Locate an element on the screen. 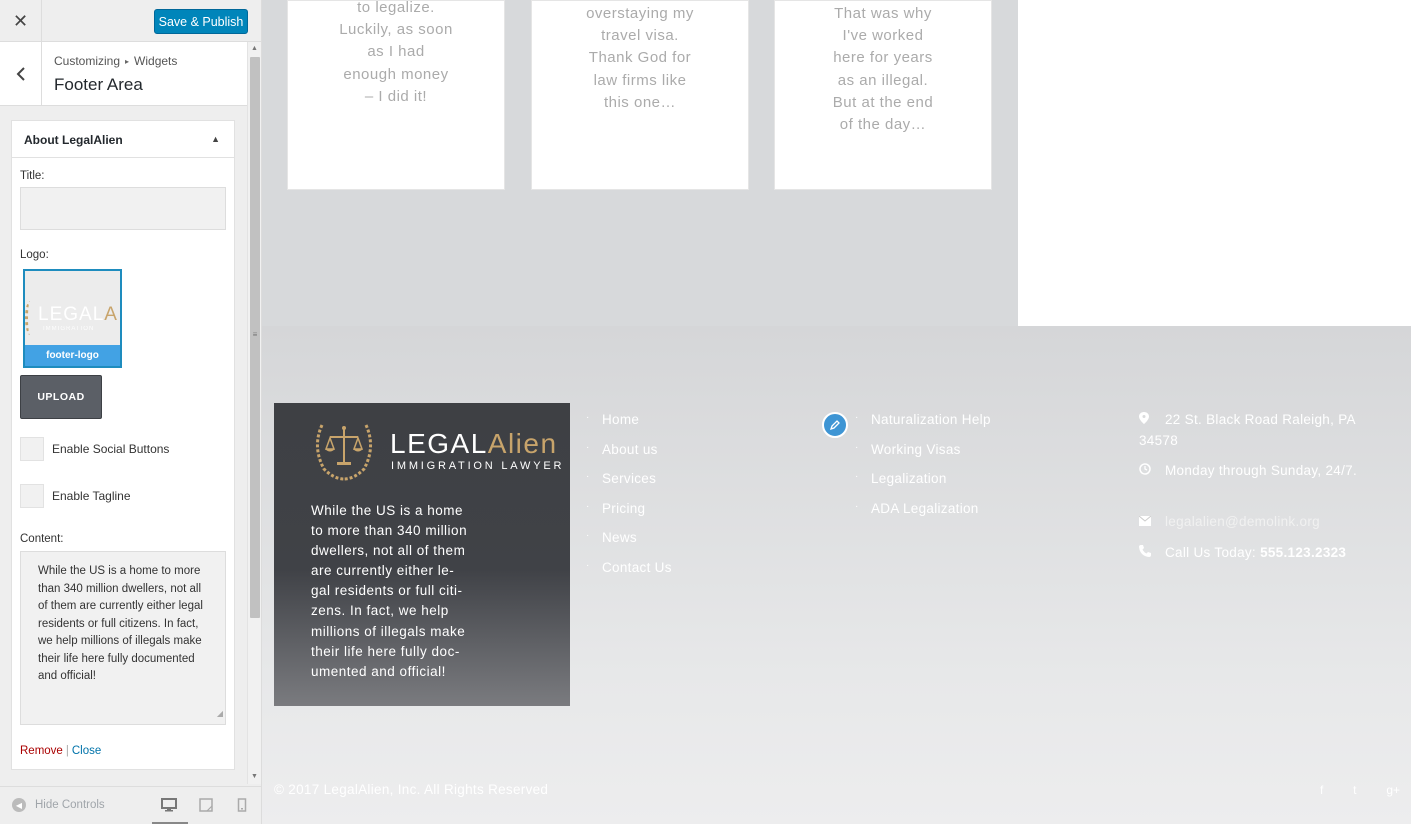  footer-link-legalization: · Legalization is located at coordinates (923, 486).